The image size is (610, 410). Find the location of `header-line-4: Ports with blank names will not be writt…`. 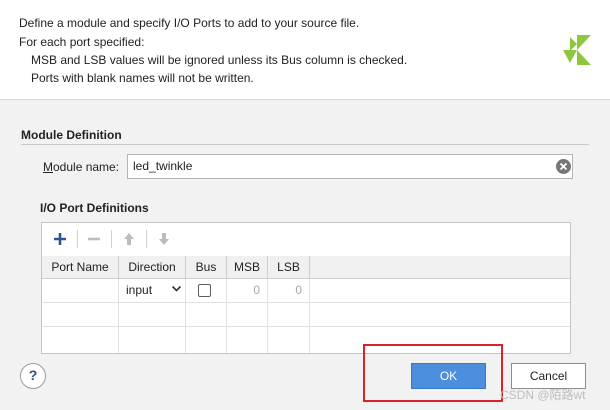

header-line-4: Ports with blank names will not be writt… is located at coordinates (142, 78).